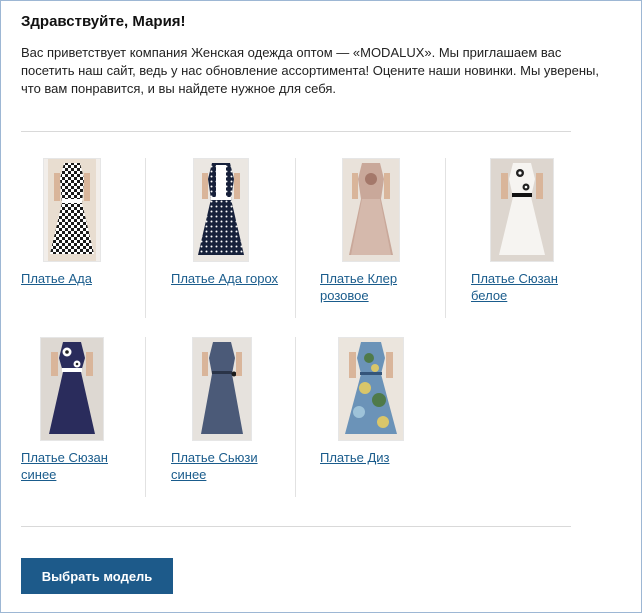  I want to click on product-image-ada, so click(72, 210).